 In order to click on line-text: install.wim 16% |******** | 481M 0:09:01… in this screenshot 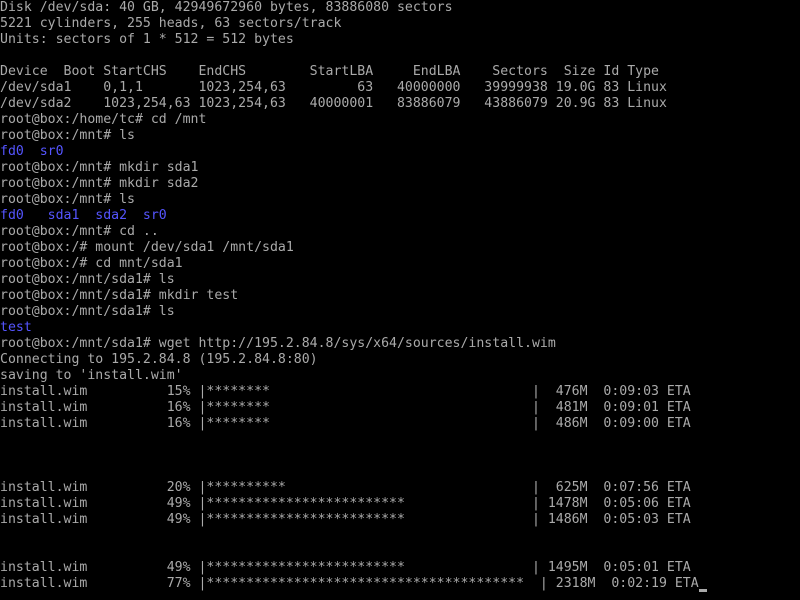, I will do `click(345, 407)`.